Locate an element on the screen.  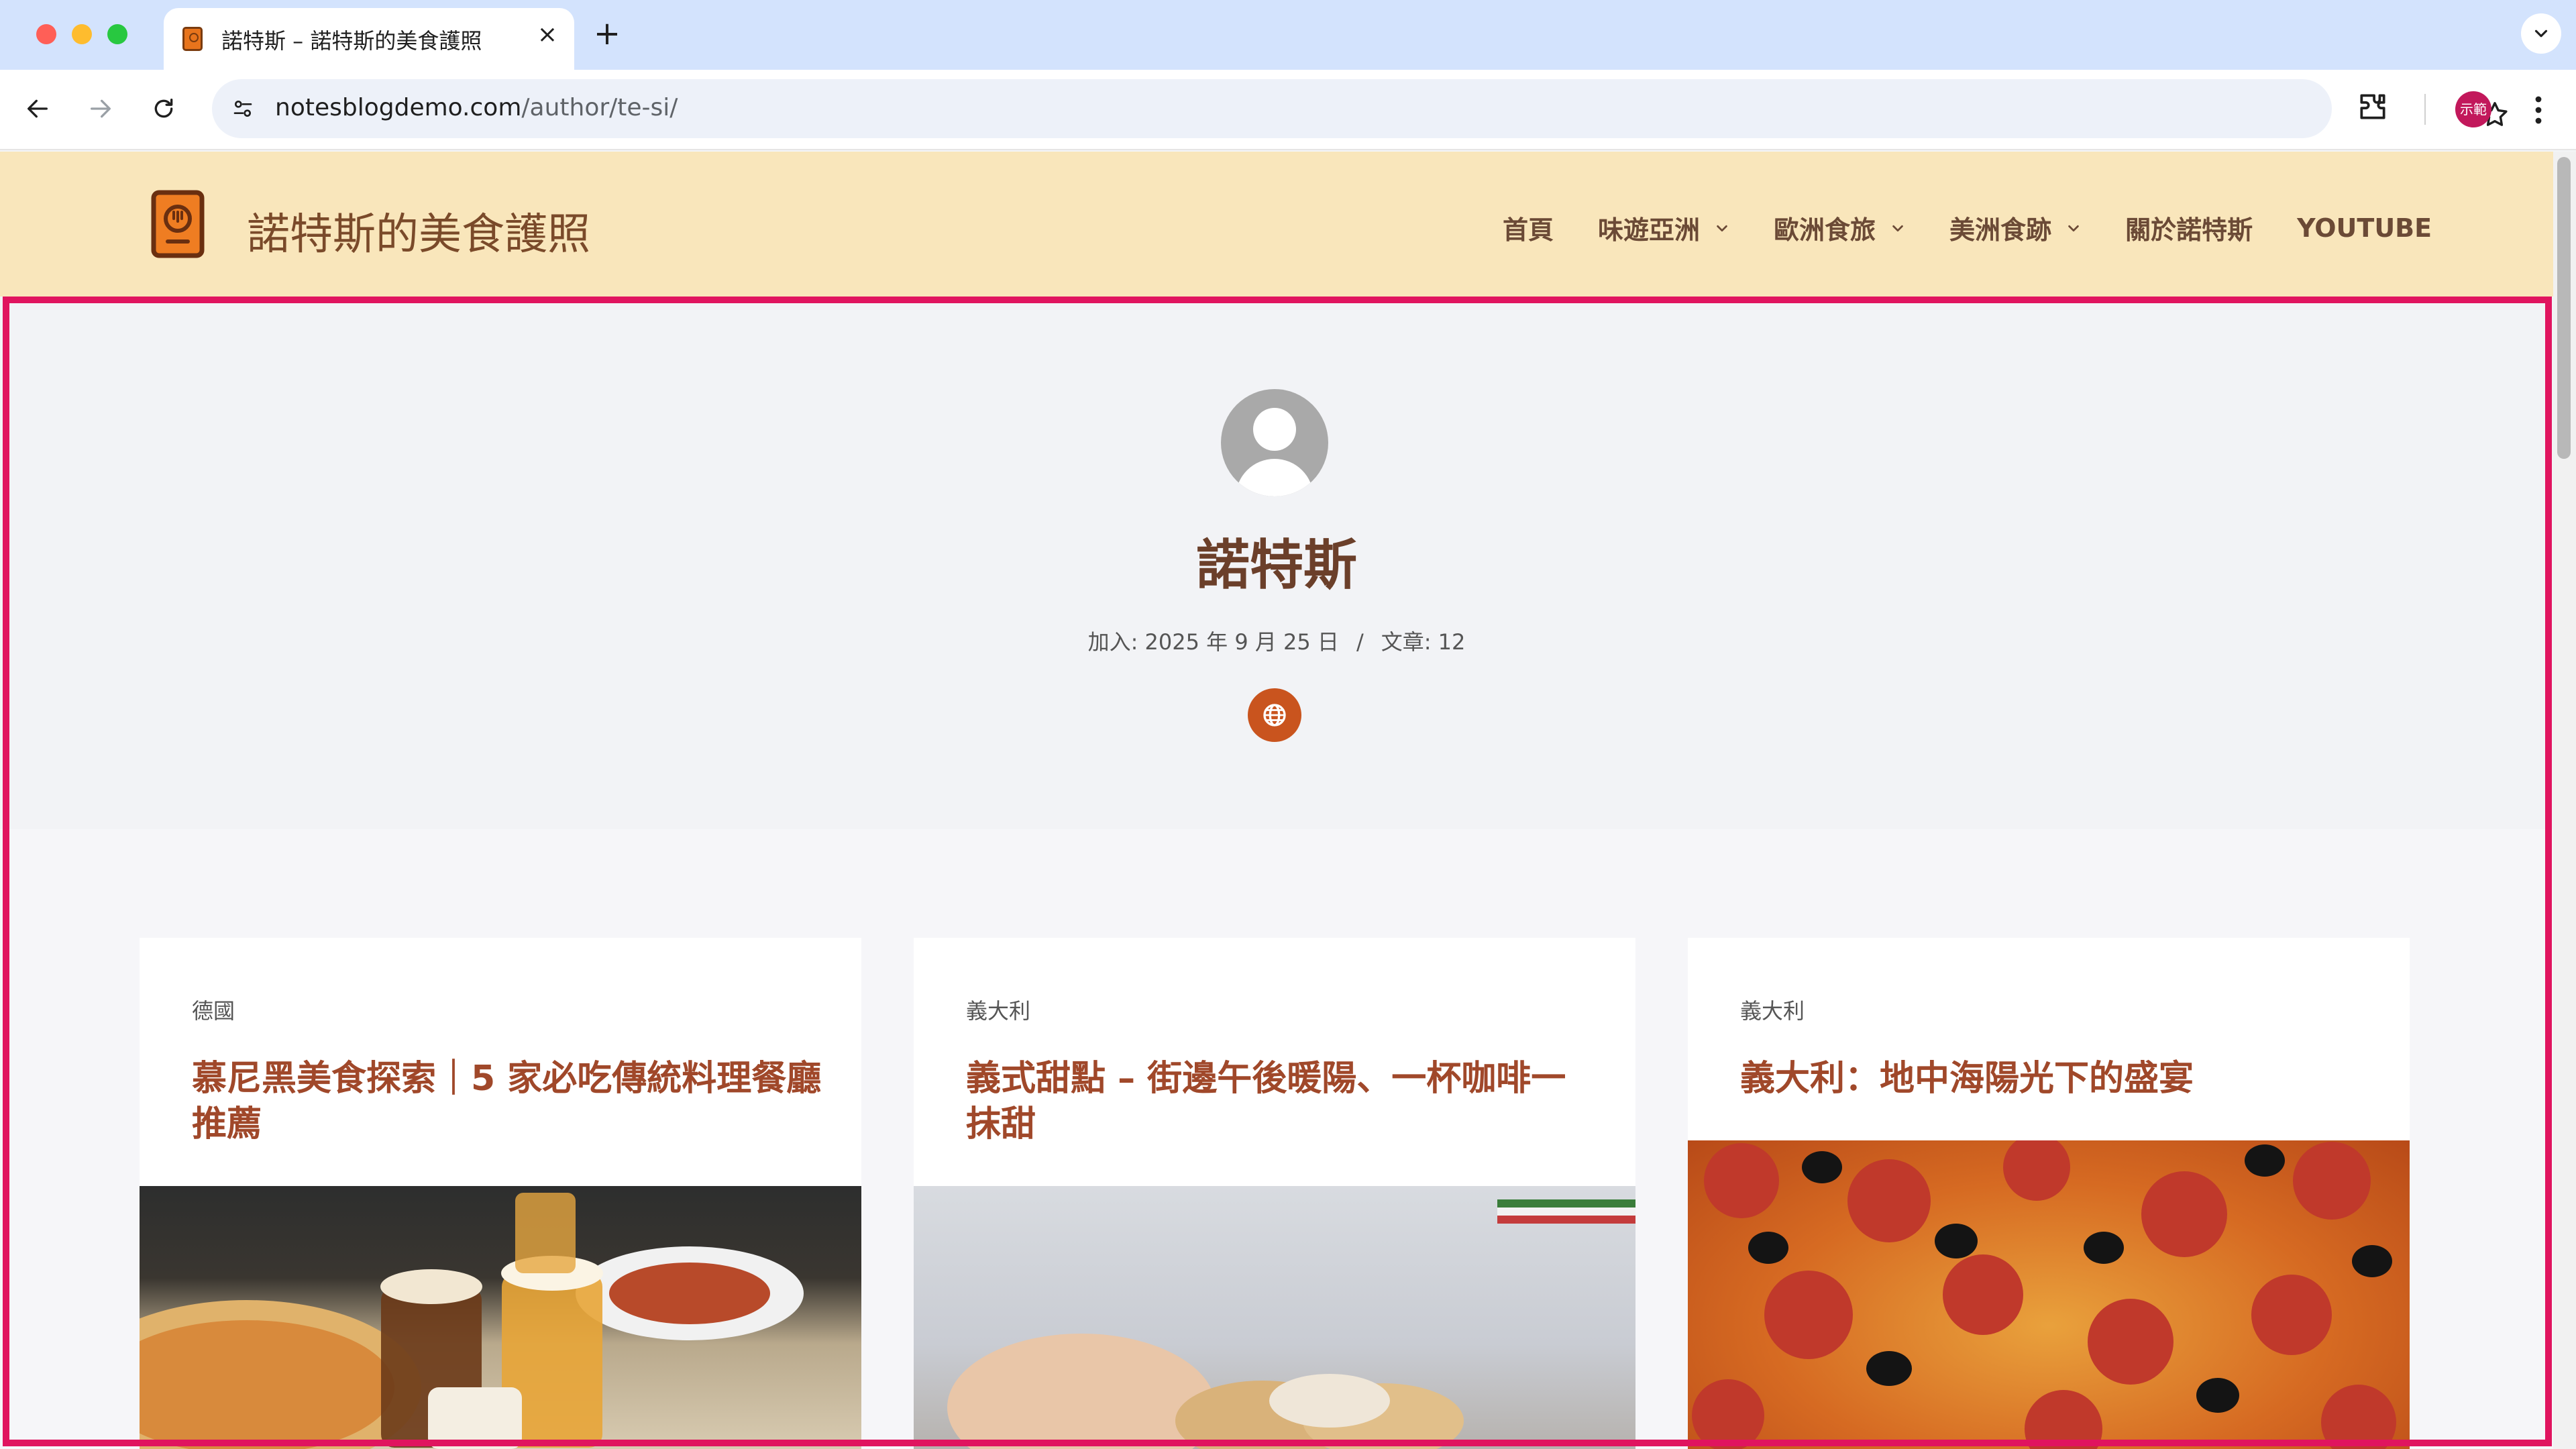
nav-item-about: 關於諾特斯 is located at coordinates (2189, 227).